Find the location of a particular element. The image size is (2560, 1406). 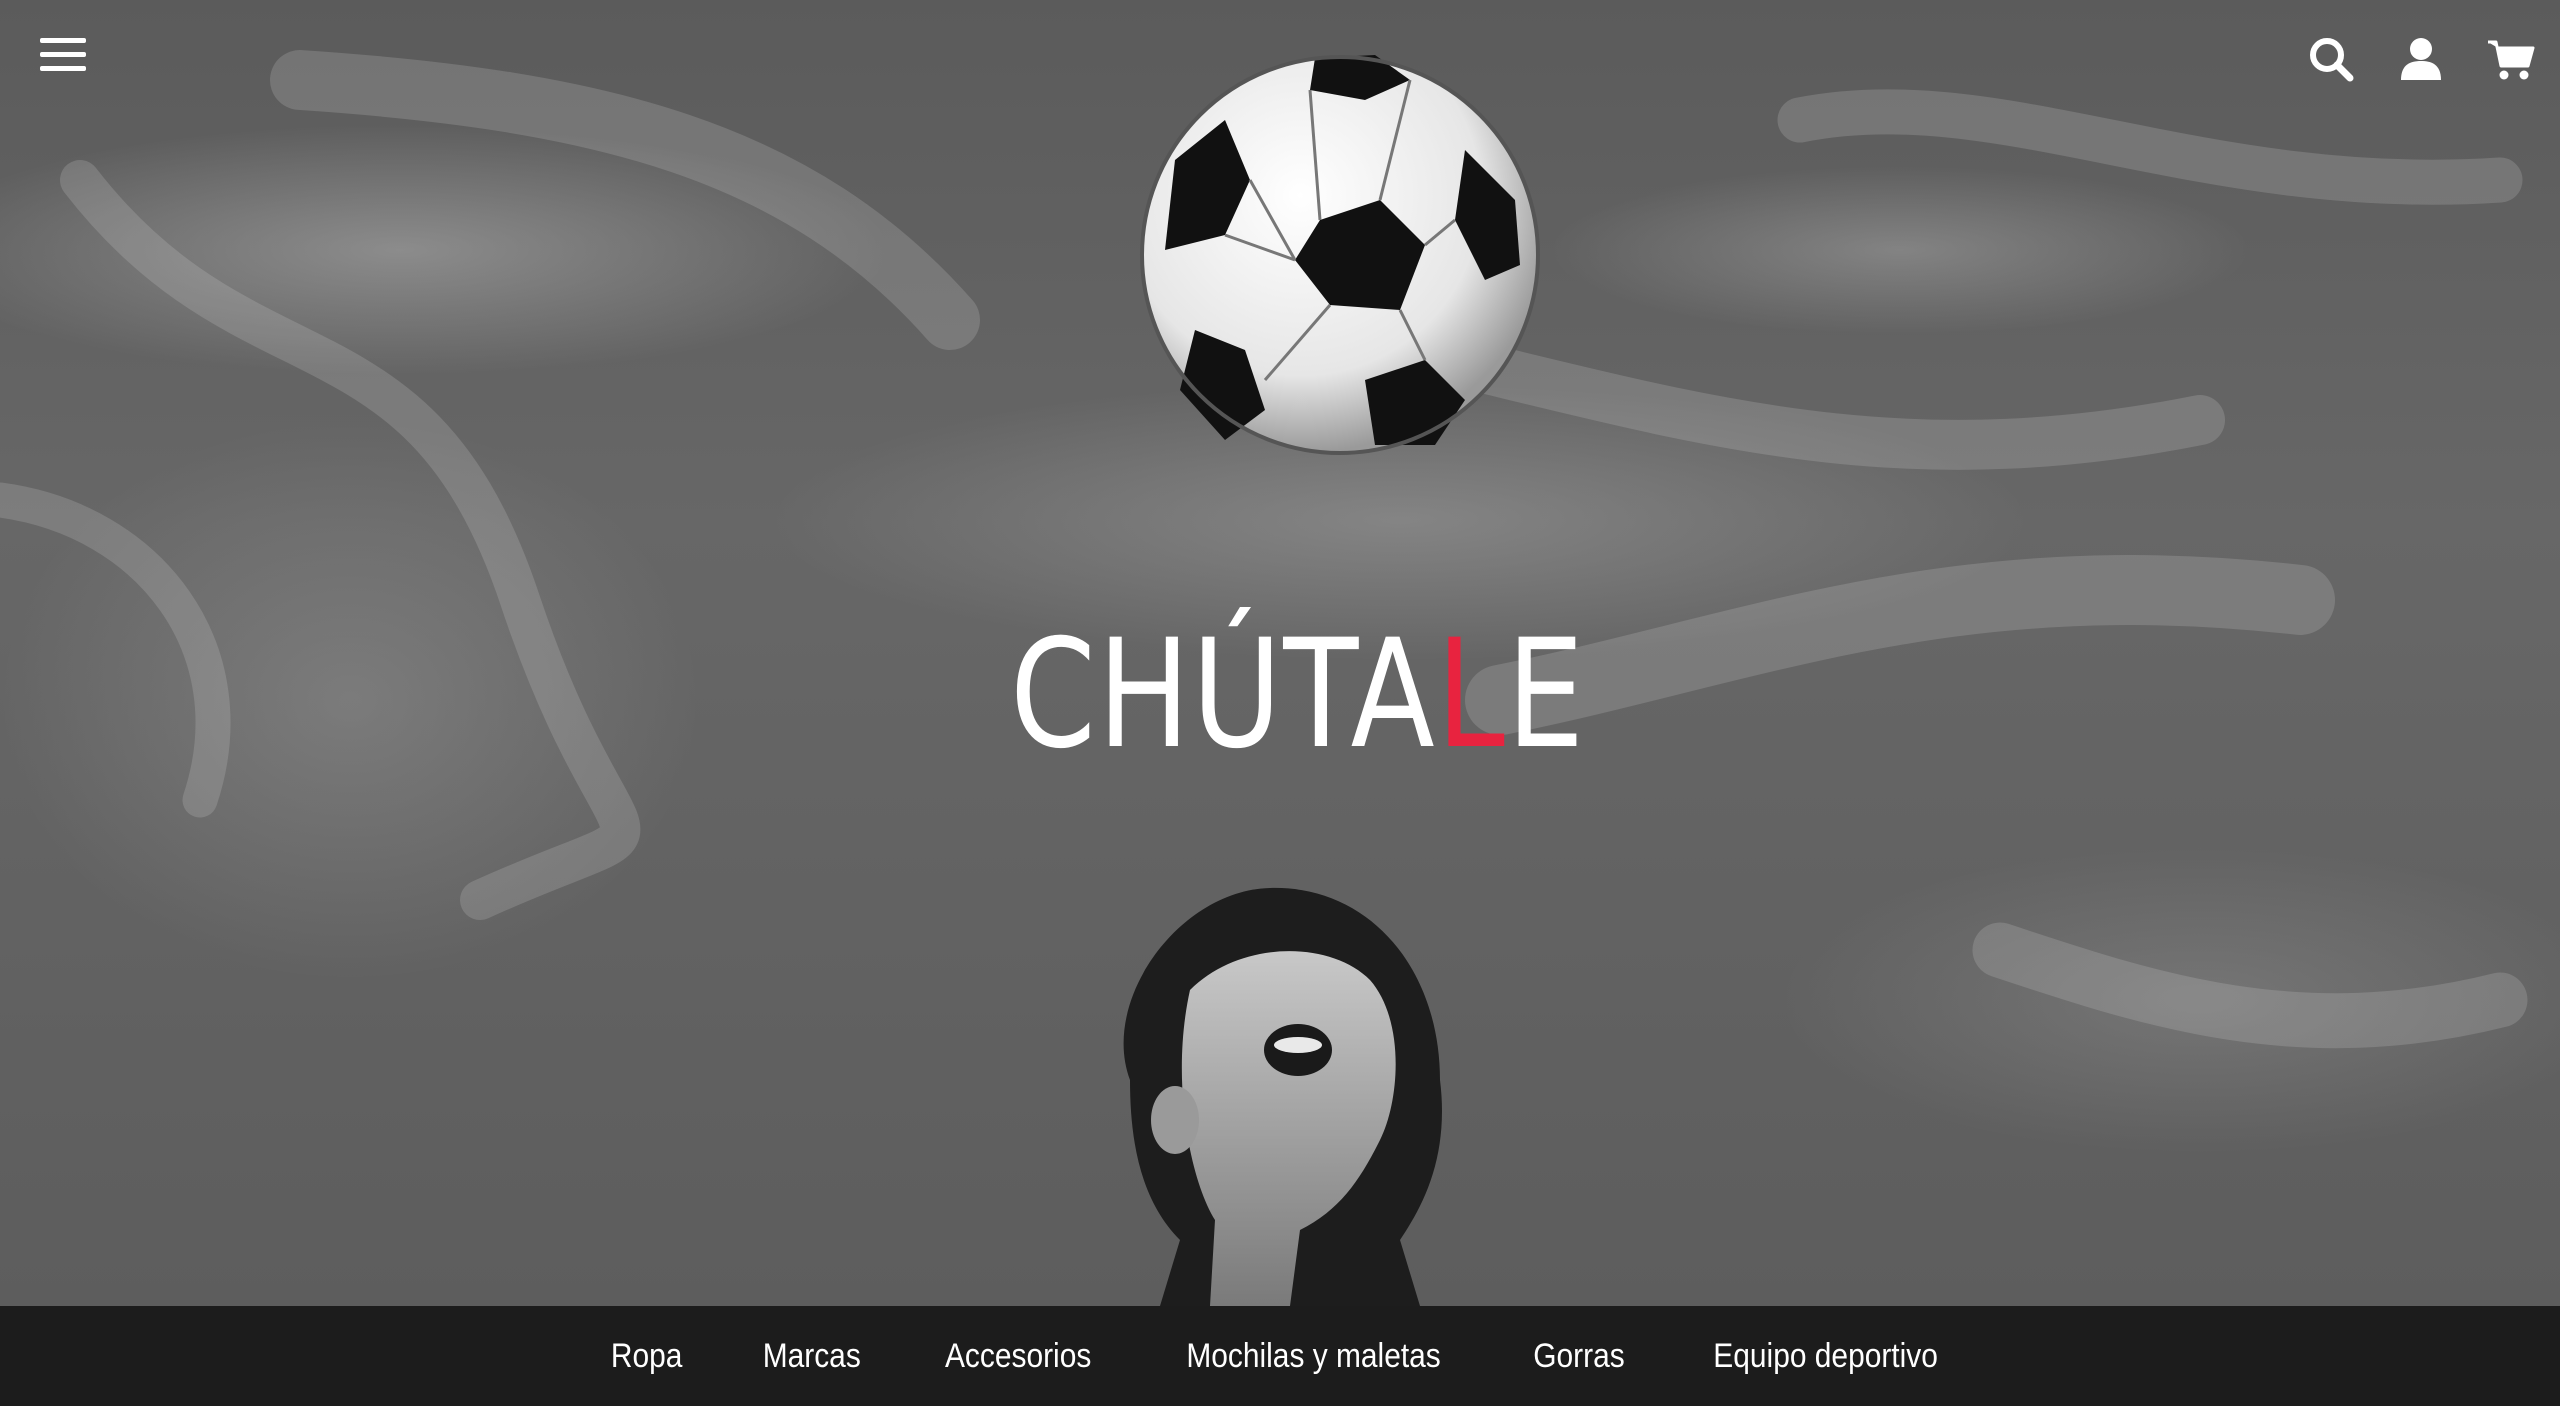

nav-item-equipo-deportivo: Equipo deportivo is located at coordinates (1826, 1356).